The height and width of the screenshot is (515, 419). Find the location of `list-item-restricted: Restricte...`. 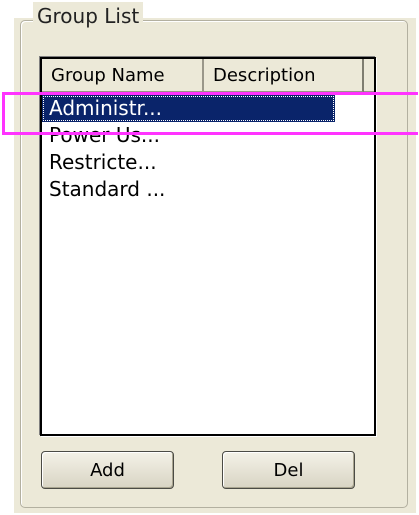

list-item-restricted: Restricte... is located at coordinates (208, 162).